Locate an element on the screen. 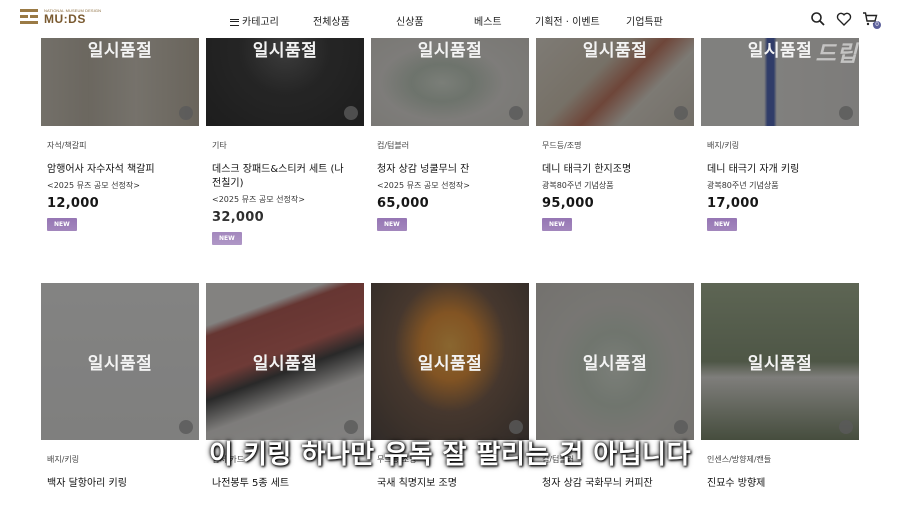 The height and width of the screenshot is (506, 900). heart-icon is located at coordinates (844, 19).